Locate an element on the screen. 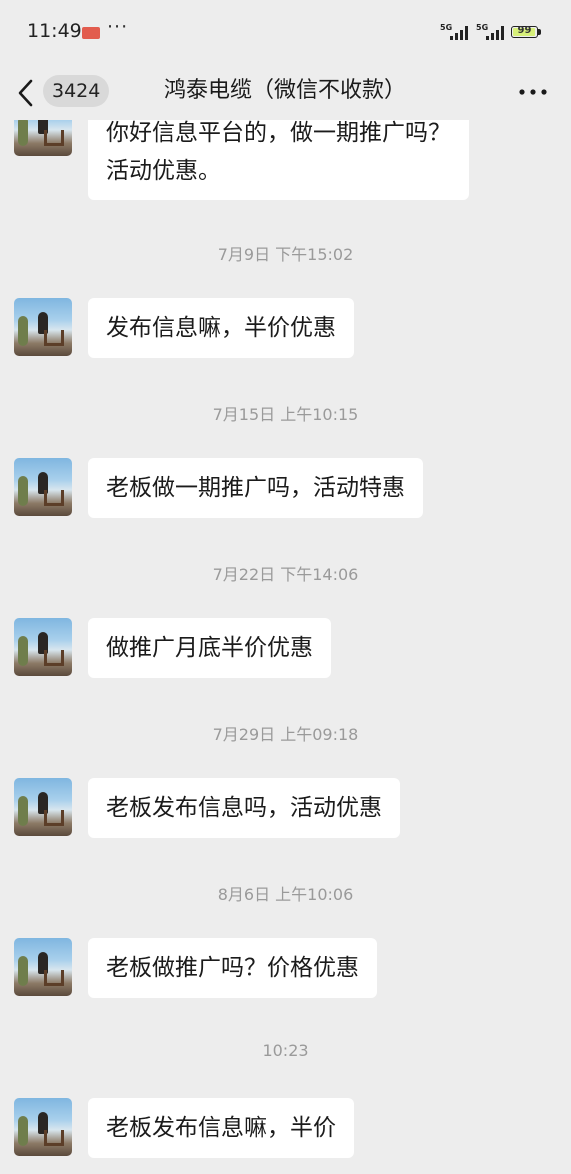  message-bubble: 你好信息平台的，做一期推广吗？ 活动优惠。 is located at coordinates (278, 153).